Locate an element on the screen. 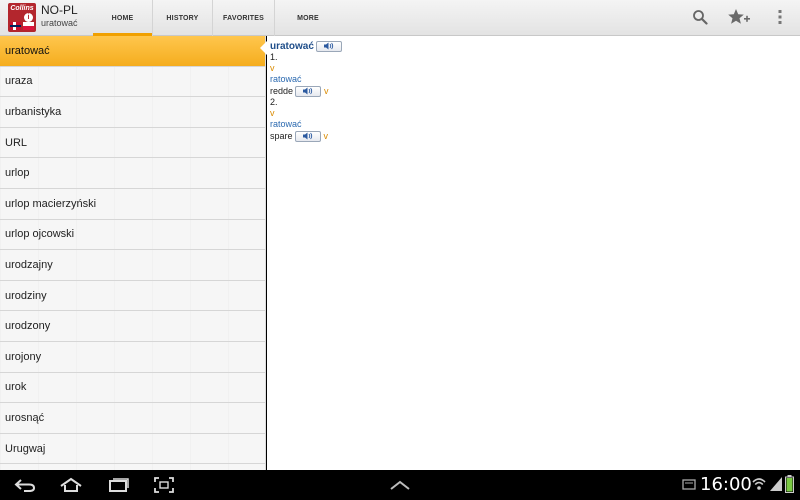 This screenshot has height=500, width=800. list-item: urok is located at coordinates (132, 388).